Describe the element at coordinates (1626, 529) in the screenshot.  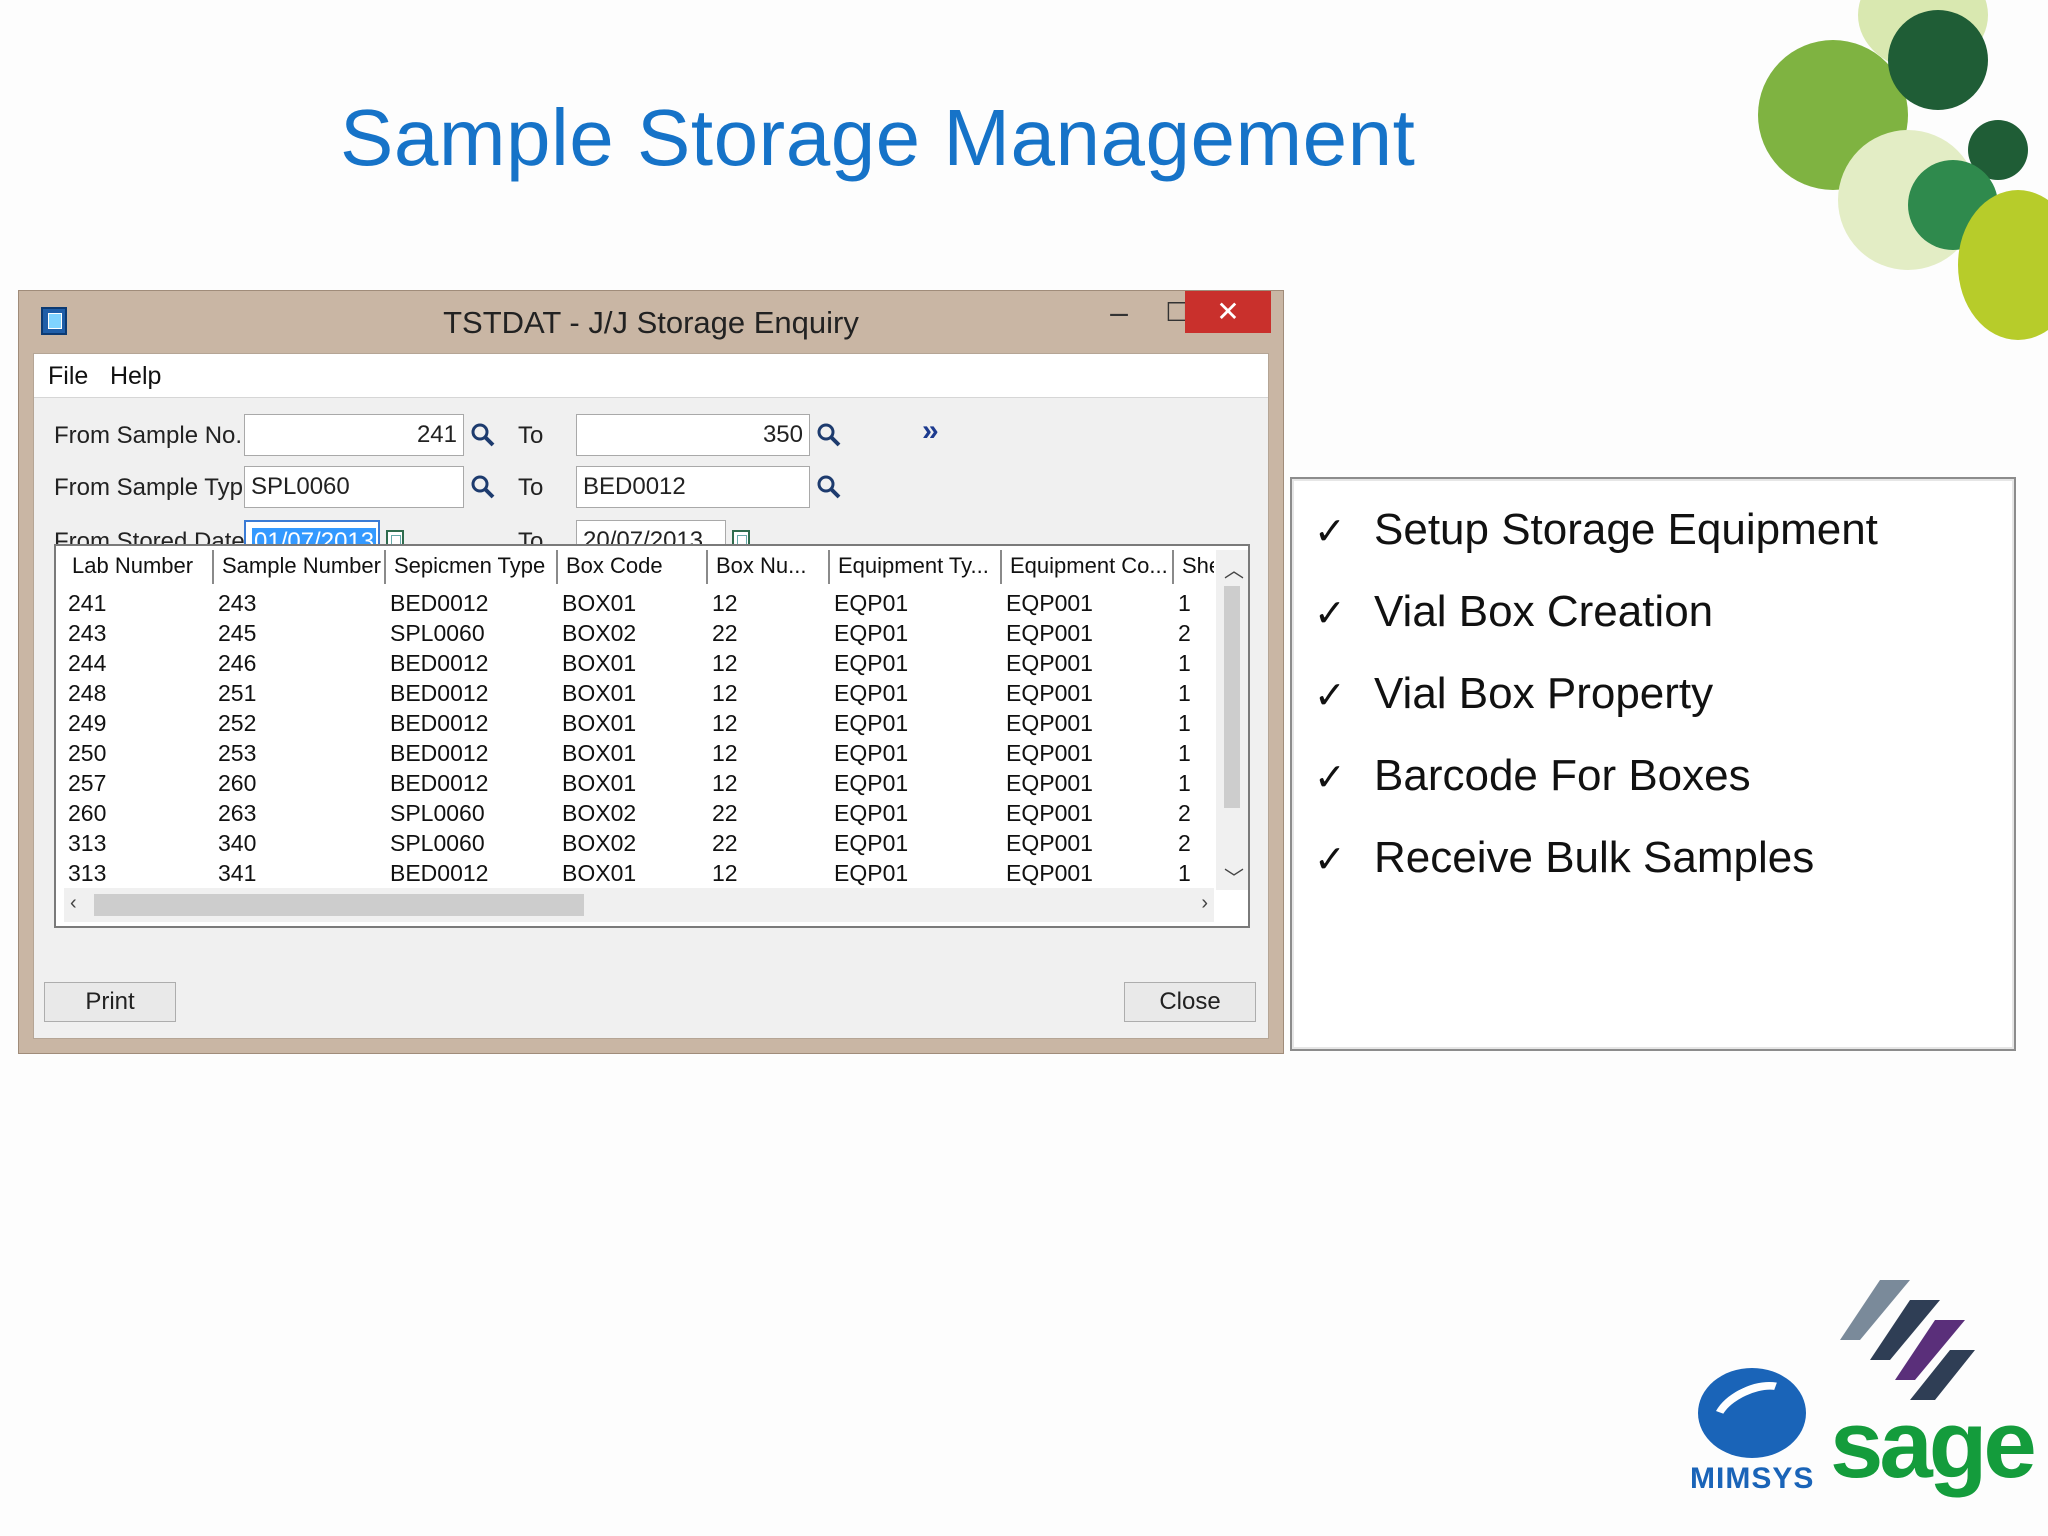
I see `checklist-item-label: Setup Storage Equipment` at that location.